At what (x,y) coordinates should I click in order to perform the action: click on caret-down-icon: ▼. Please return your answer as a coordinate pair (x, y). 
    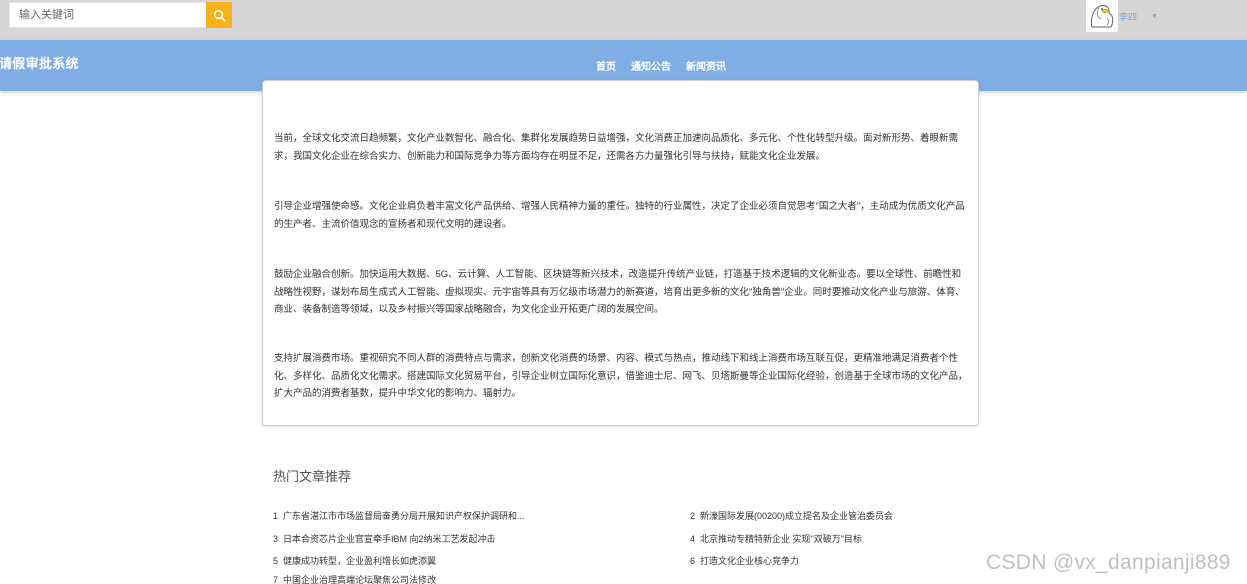
    Looking at the image, I should click on (1154, 16).